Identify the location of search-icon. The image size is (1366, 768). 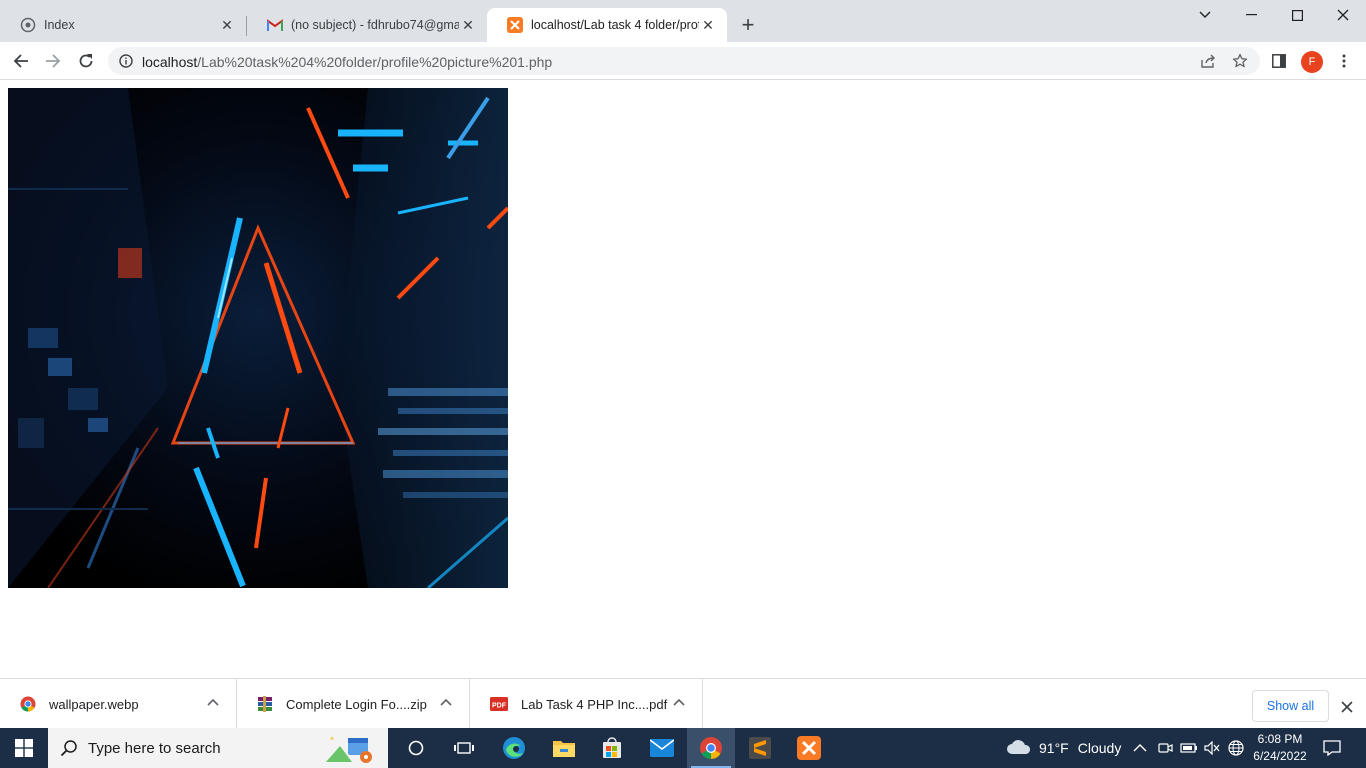
(69, 749).